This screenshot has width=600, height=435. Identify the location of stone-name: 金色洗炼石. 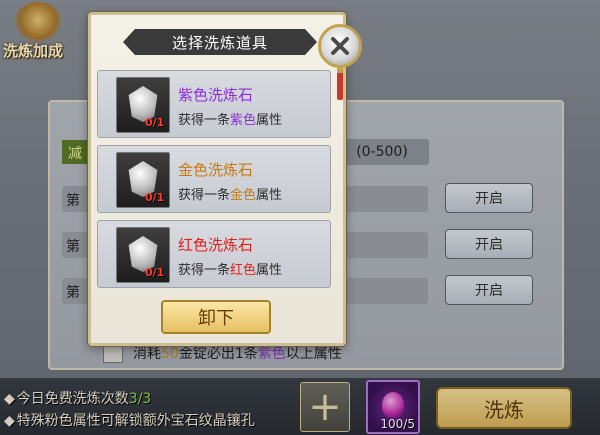
(216, 170).